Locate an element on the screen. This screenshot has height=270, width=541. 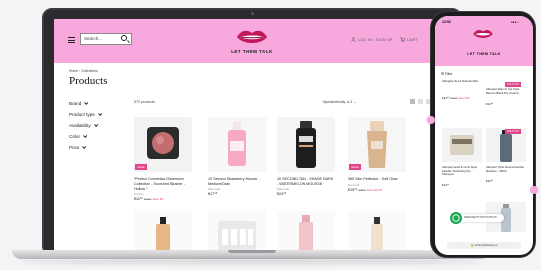
grid-view-icon is located at coordinates (412, 101).